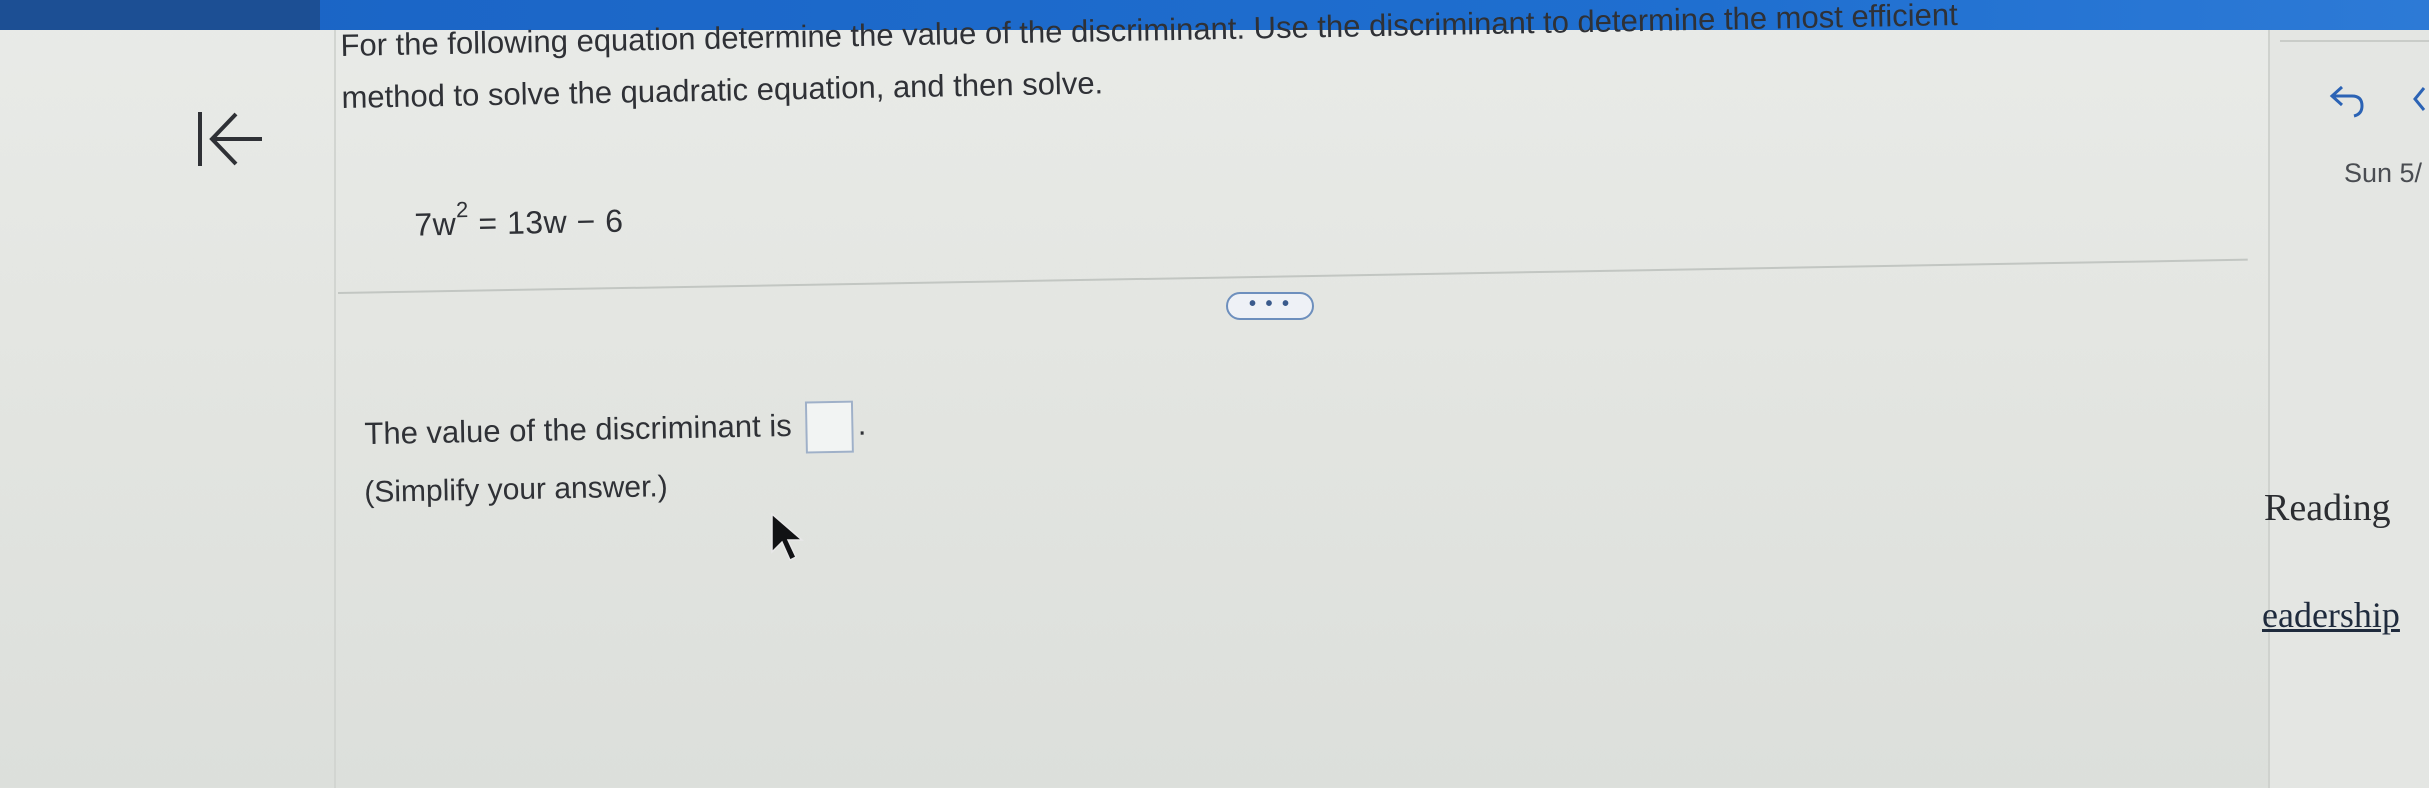 Image resolution: width=2429 pixels, height=788 pixels. What do you see at coordinates (335, 409) in the screenshot?
I see `left-panel-divider` at bounding box center [335, 409].